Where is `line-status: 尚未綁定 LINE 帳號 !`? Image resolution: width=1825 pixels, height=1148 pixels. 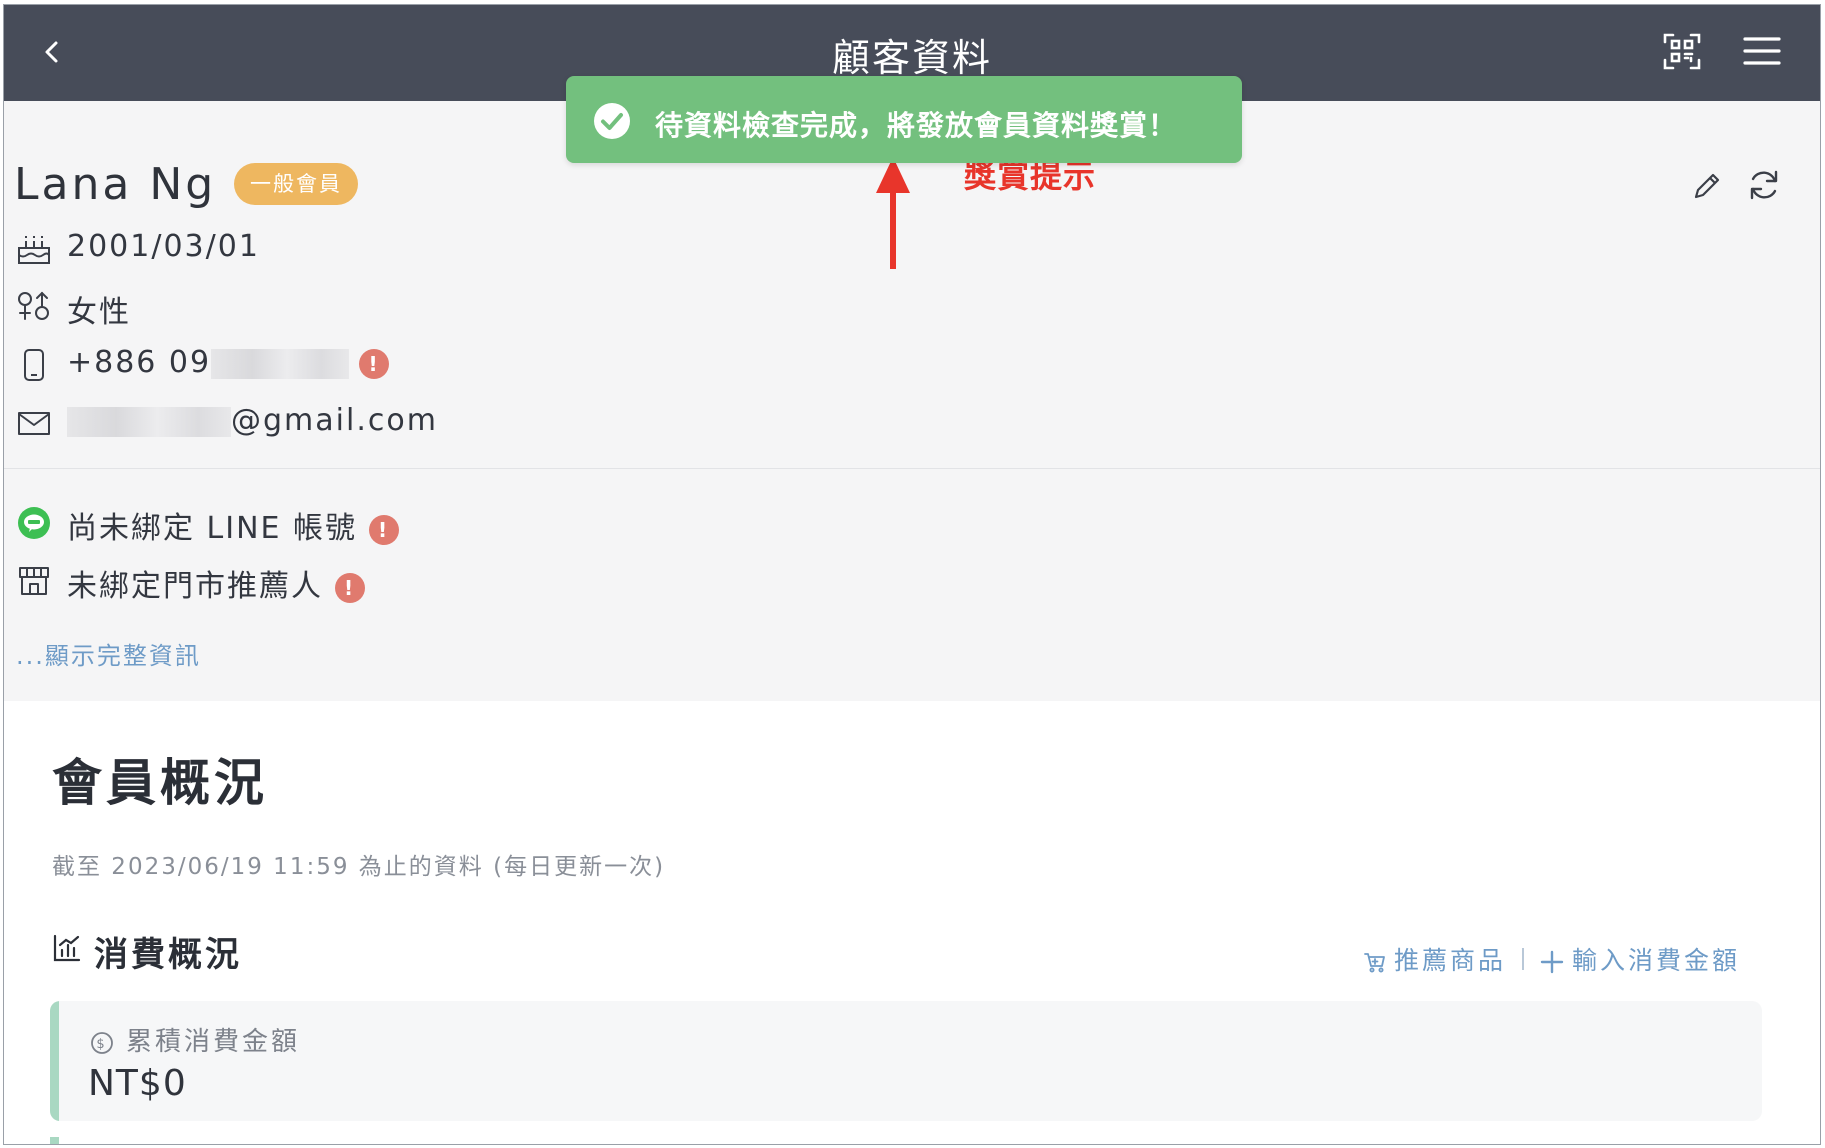 line-status: 尚未綁定 LINE 帳號 ! is located at coordinates (233, 525).